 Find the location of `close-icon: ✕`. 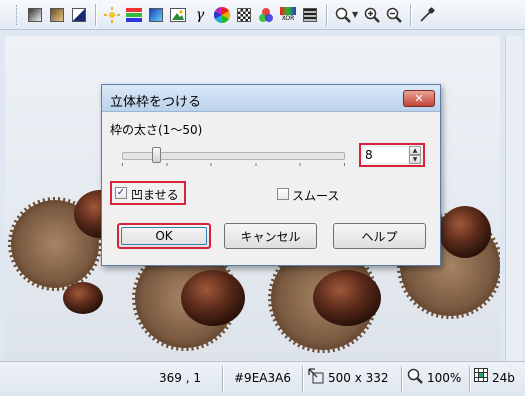

close-icon: ✕ is located at coordinates (419, 98).